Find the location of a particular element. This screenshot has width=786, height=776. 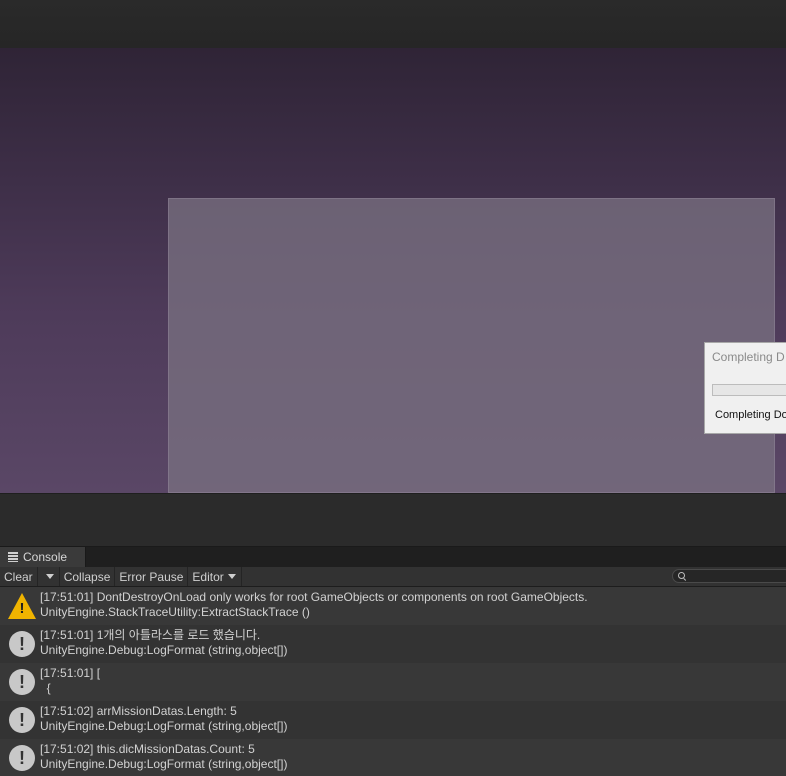

dialog-title: Completing D is located at coordinates (748, 357).